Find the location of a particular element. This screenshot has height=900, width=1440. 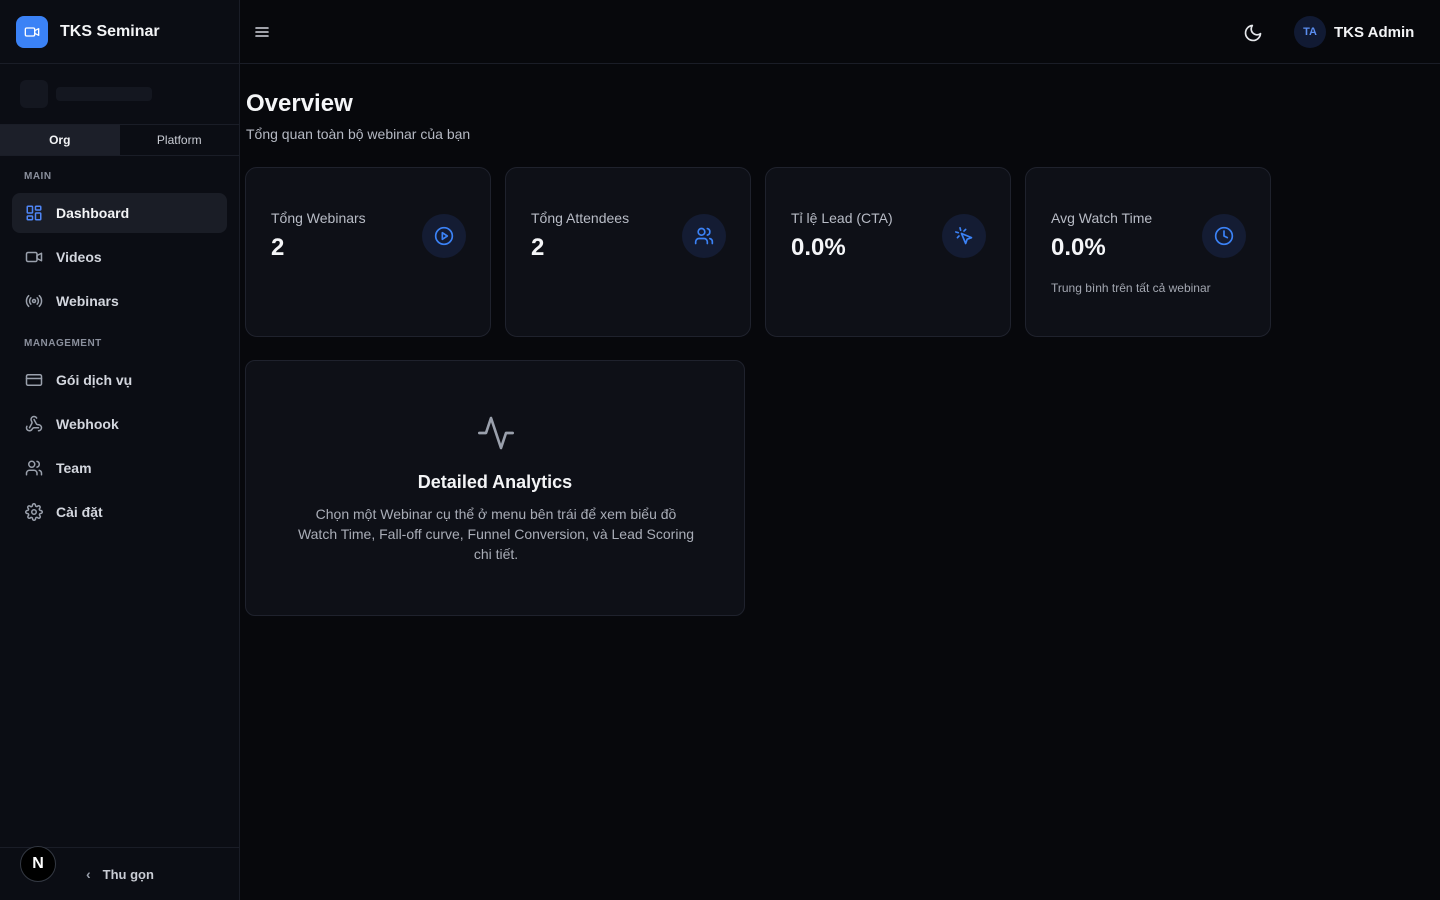

brand-name: TKS Seminar is located at coordinates (110, 31).